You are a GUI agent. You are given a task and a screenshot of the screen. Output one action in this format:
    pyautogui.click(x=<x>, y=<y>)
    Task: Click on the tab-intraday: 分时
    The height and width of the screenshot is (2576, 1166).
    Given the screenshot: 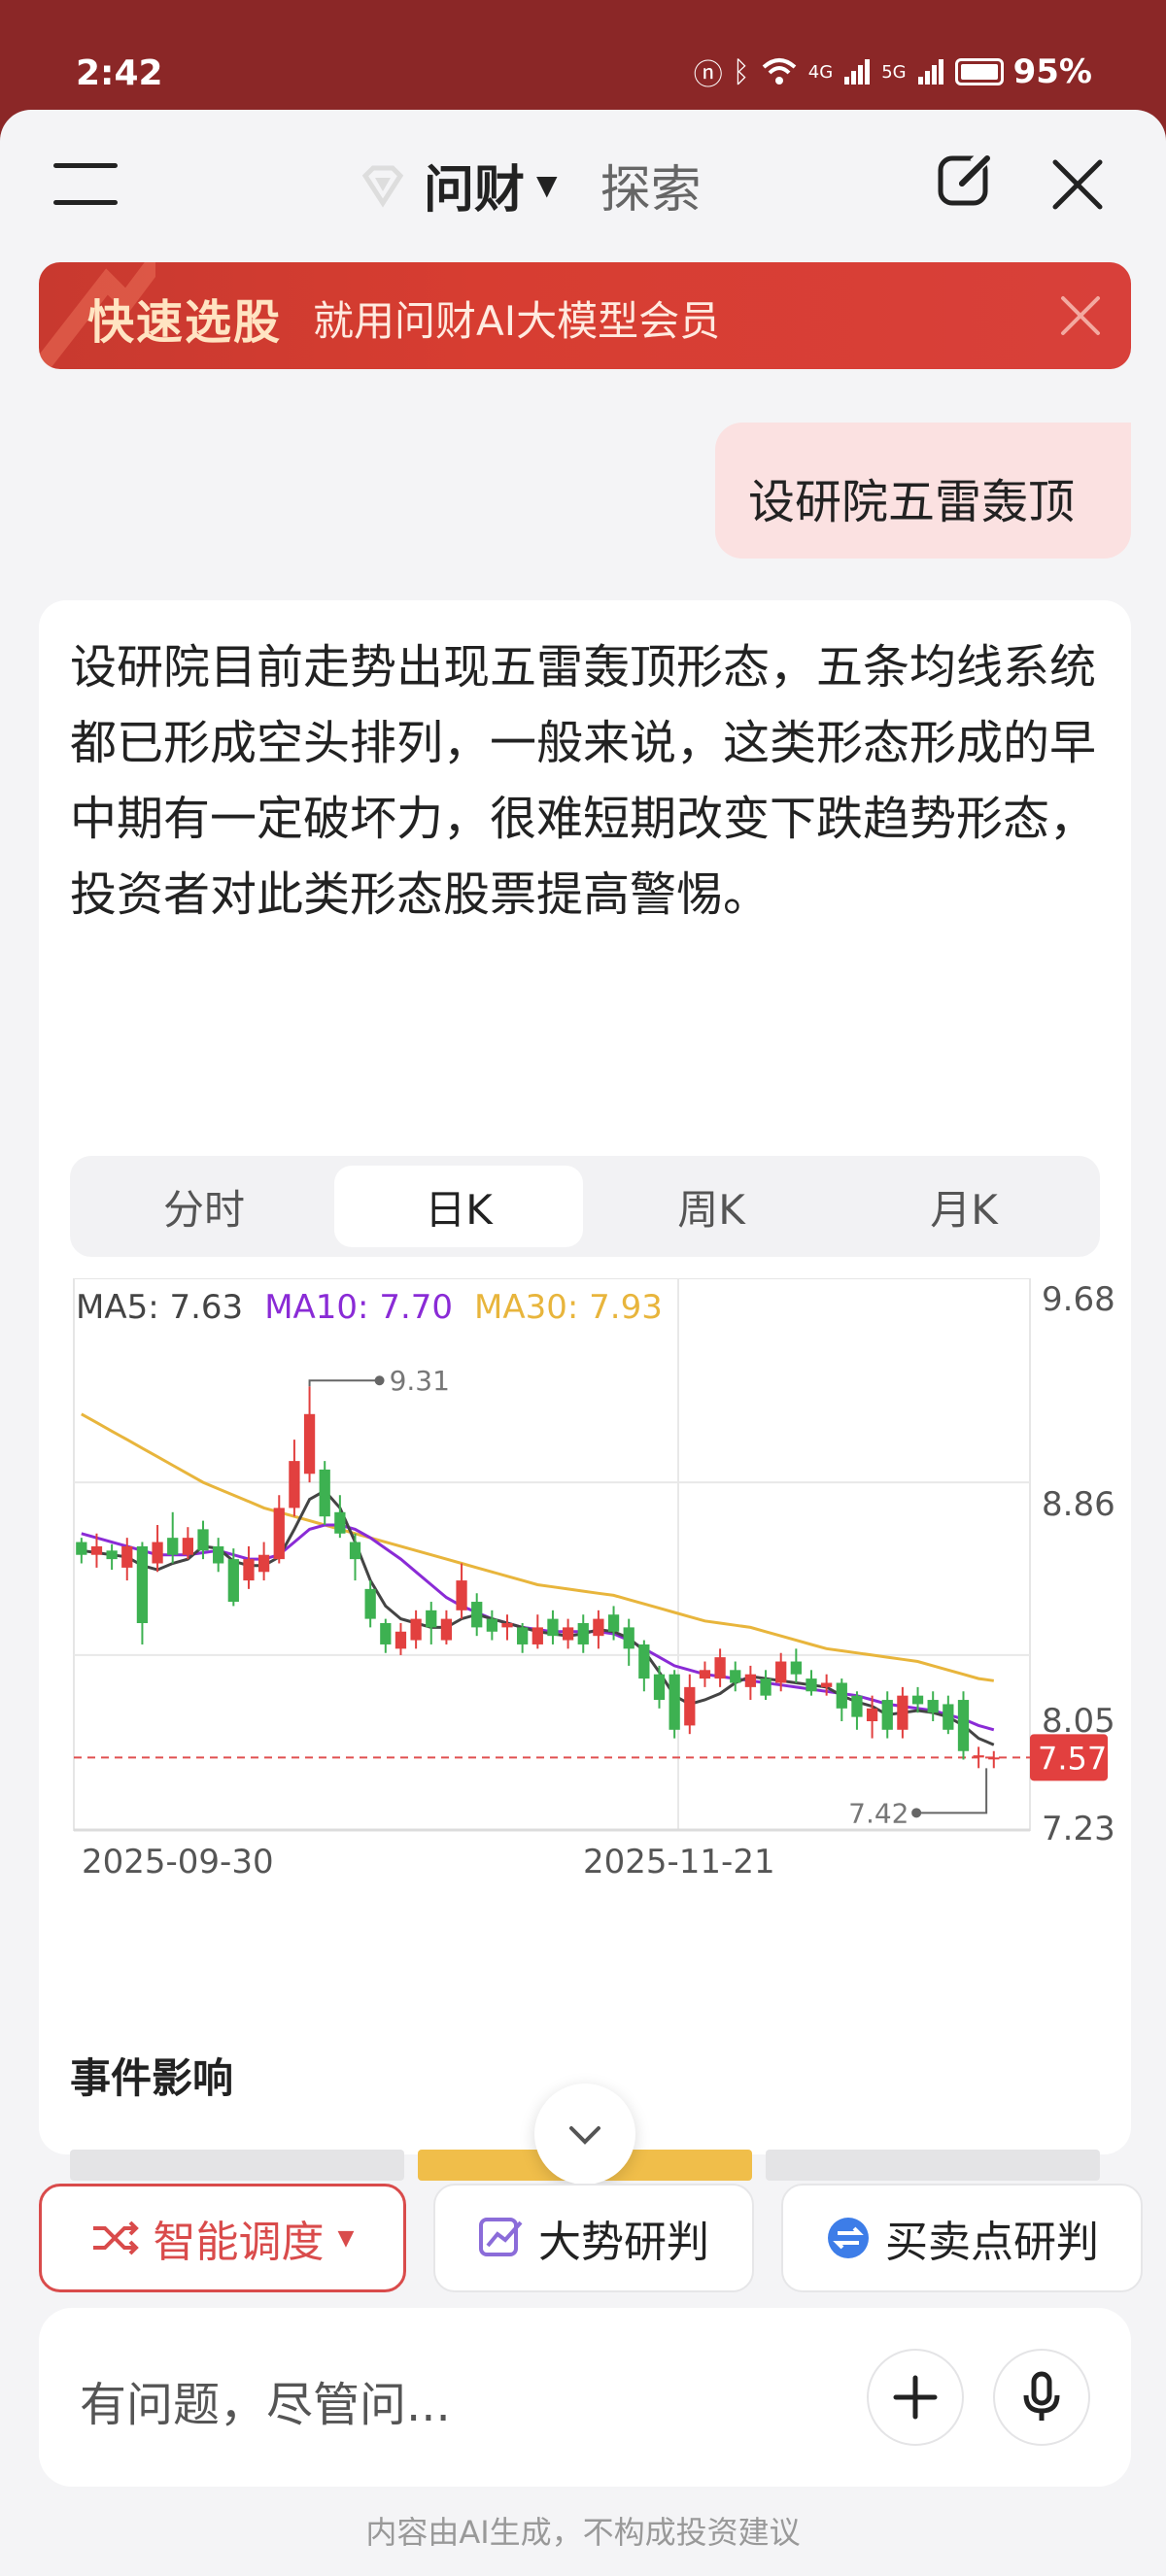 What is the action you would take?
    pyautogui.click(x=204, y=1206)
    